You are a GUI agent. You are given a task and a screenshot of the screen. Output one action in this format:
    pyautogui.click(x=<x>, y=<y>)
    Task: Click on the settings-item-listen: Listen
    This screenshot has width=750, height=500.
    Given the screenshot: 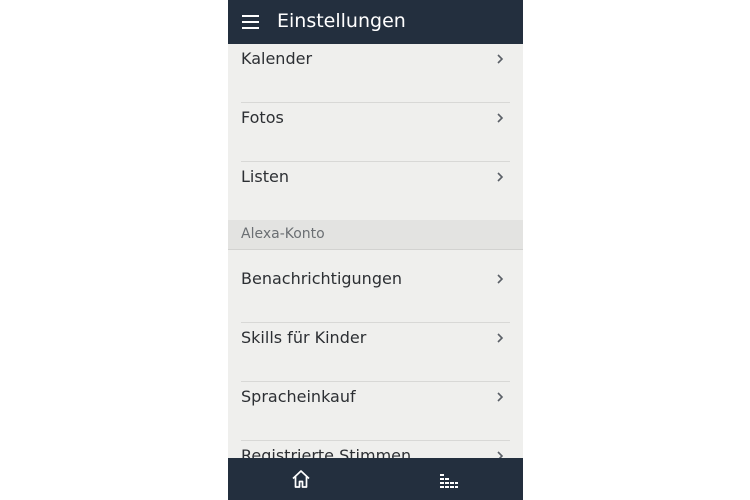 What is the action you would take?
    pyautogui.click(x=375, y=191)
    